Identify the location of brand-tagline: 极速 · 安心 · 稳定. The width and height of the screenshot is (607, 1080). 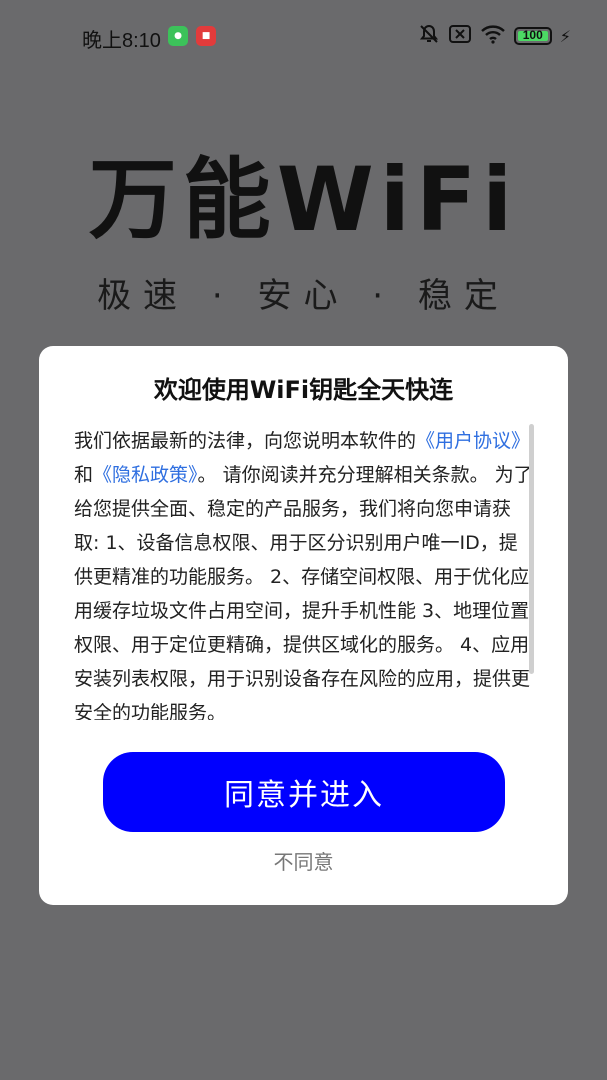
(303, 296).